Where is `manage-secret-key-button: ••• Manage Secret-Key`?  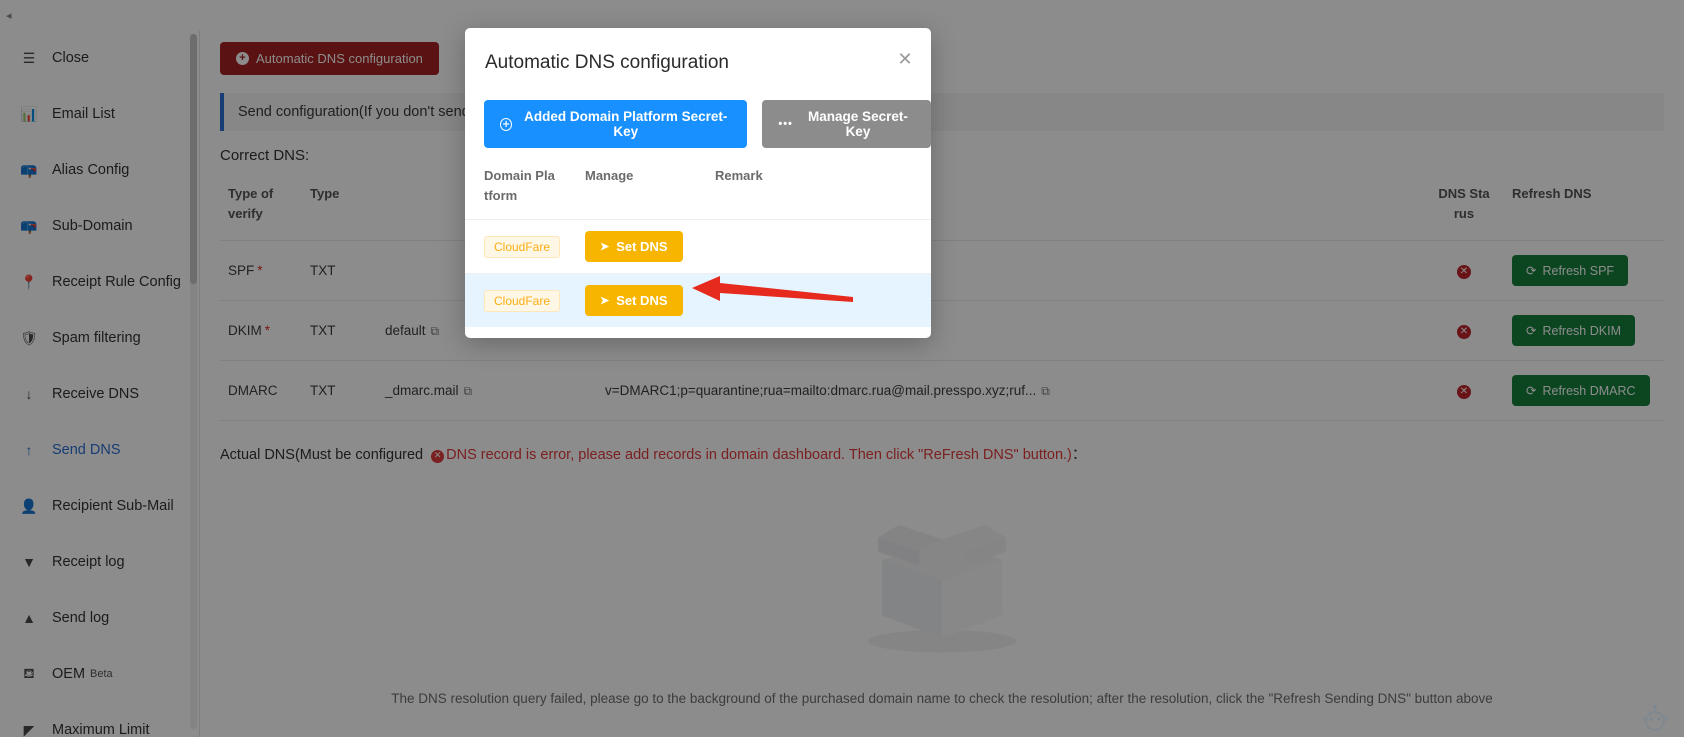 manage-secret-key-button: ••• Manage Secret-Key is located at coordinates (846, 124).